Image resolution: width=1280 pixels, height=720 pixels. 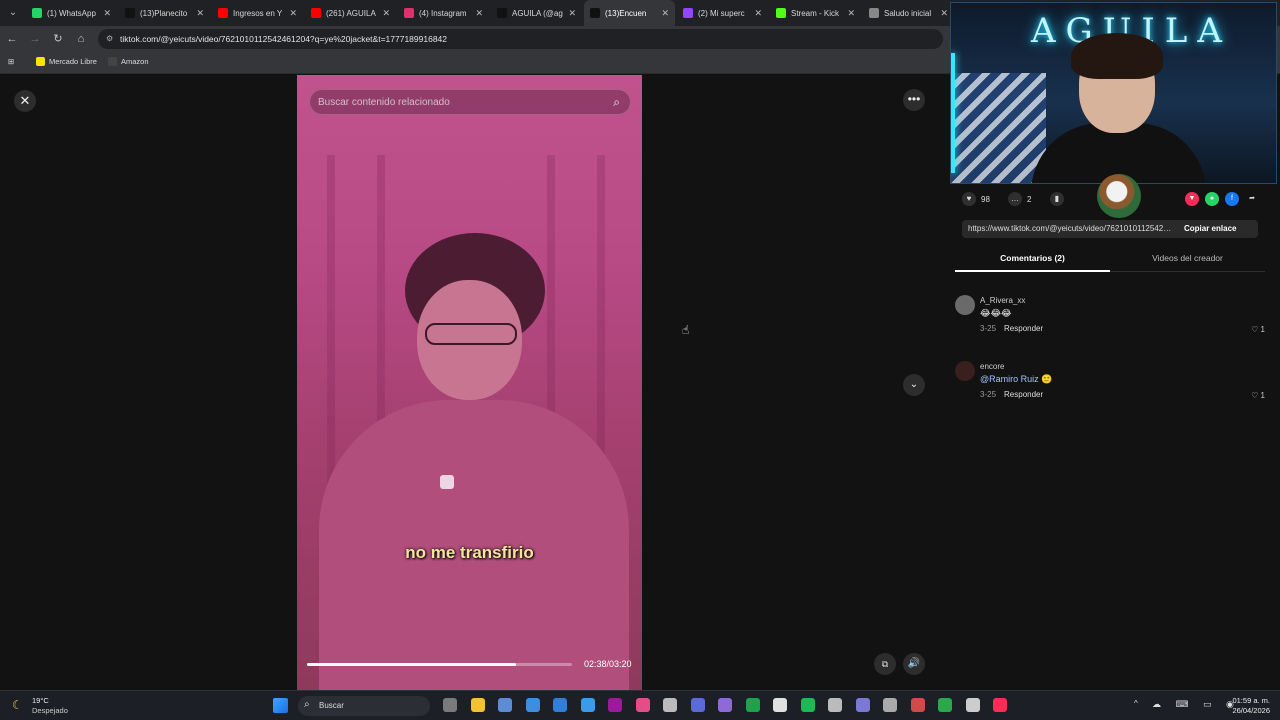 What do you see at coordinates (885, 664) in the screenshot?
I see `picture-in-picture-button: ⧉` at bounding box center [885, 664].